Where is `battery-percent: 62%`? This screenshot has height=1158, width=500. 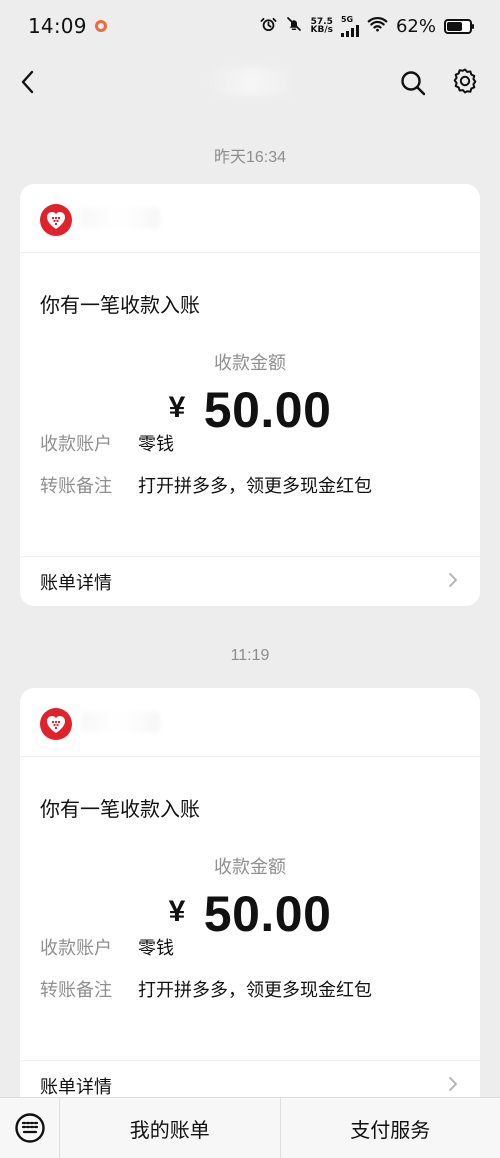 battery-percent: 62% is located at coordinates (415, 26).